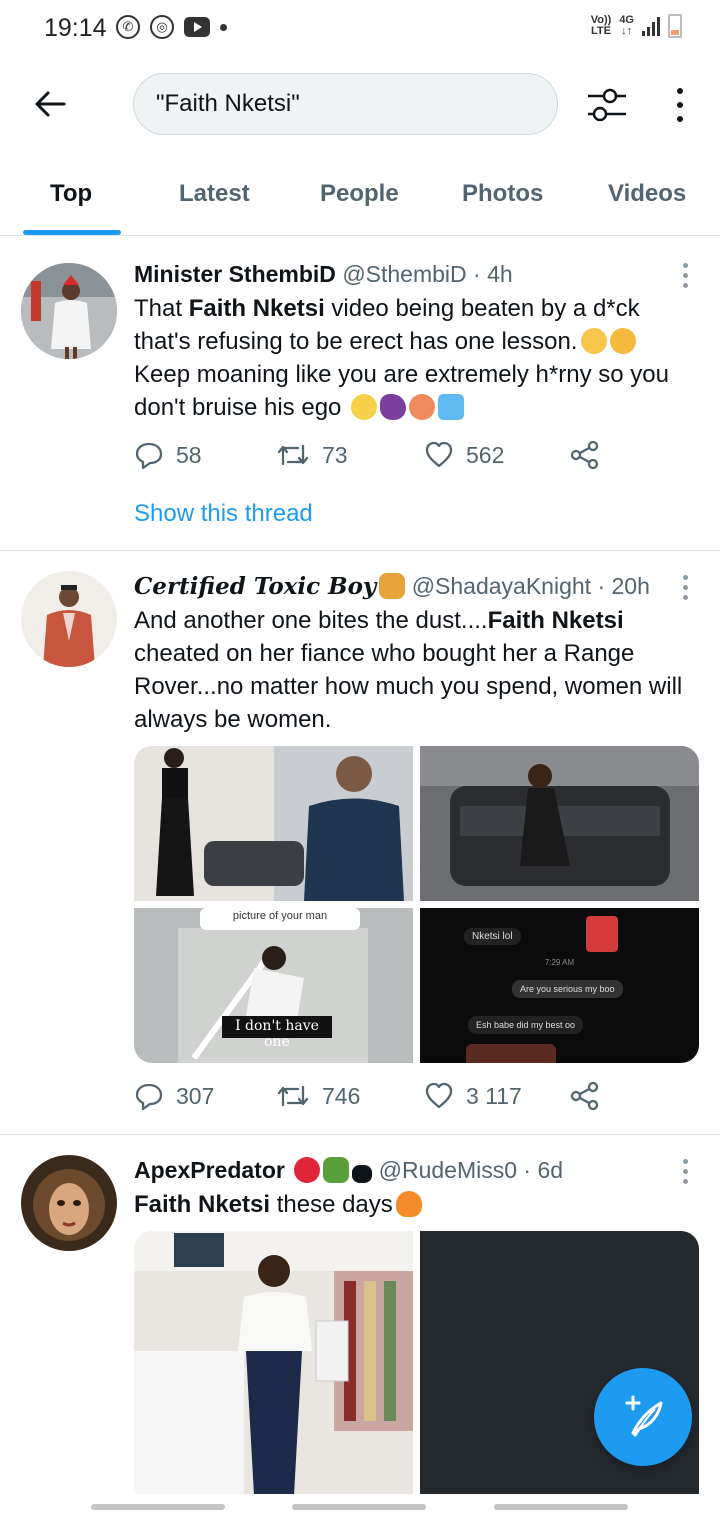 The height and width of the screenshot is (1520, 720). I want to click on tweet-time: 20h, so click(631, 586).